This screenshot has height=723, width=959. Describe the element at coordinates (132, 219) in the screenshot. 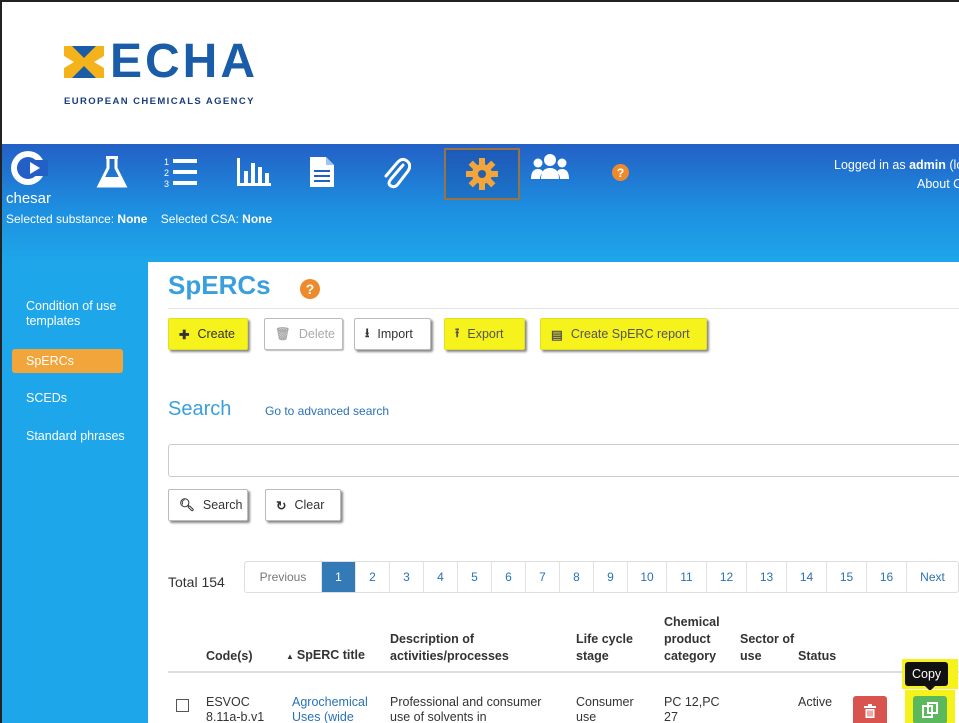

I see `selected-substance-value: None` at that location.